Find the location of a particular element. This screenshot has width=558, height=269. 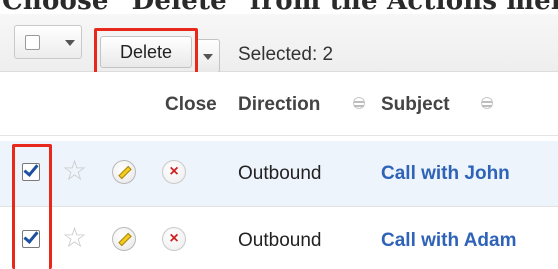

selected-number: 2 is located at coordinates (328, 54).